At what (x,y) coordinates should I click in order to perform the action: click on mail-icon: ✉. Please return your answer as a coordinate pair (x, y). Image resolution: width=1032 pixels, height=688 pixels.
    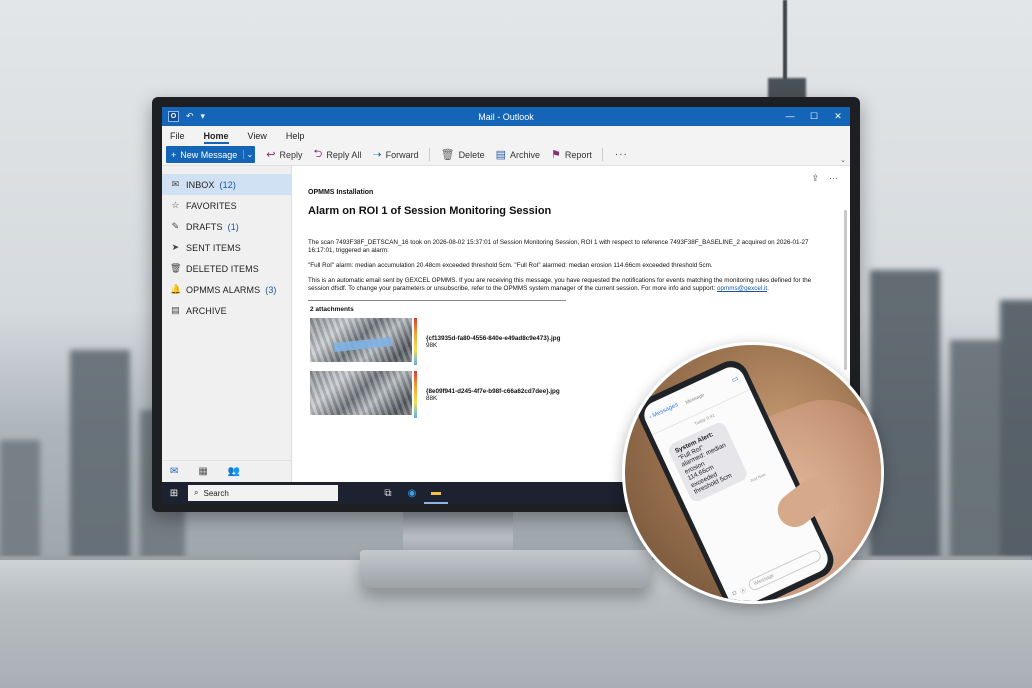
    Looking at the image, I should click on (174, 471).